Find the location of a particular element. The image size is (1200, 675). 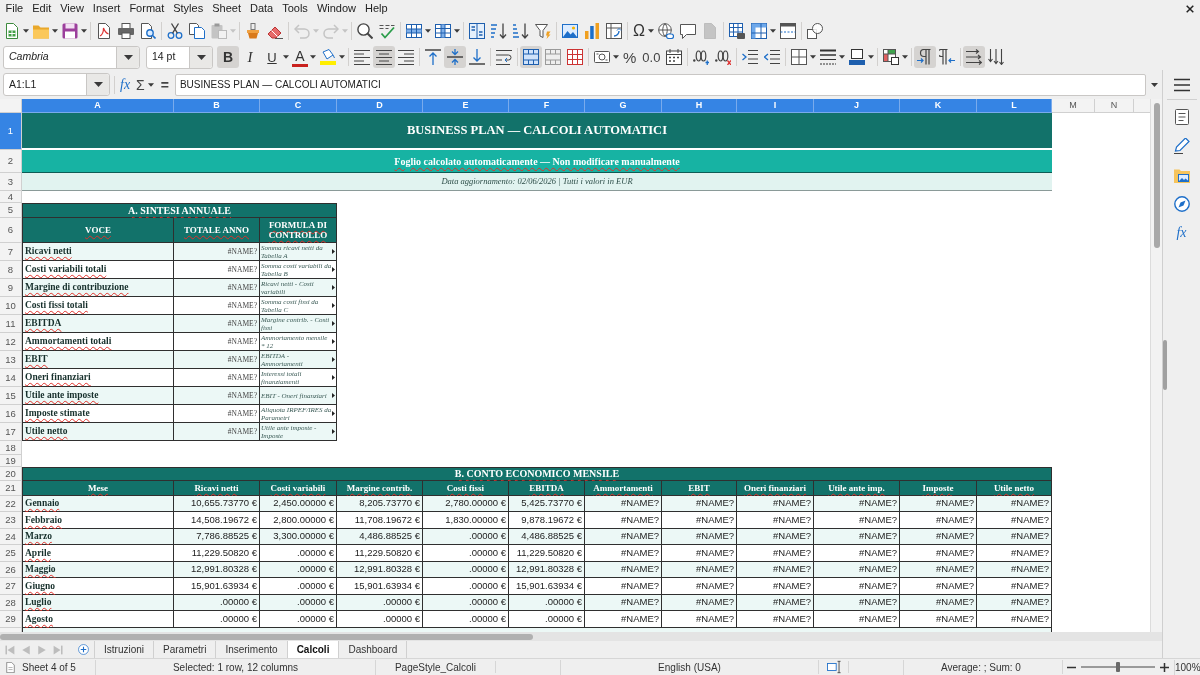

row-header: 24 is located at coordinates (11, 537).